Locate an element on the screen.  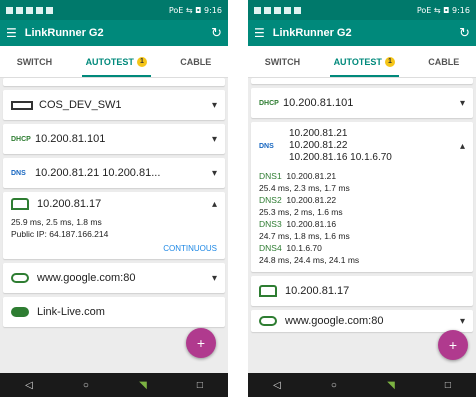
dns-entry-title: DNS4 10.1.6.70 is located at coordinates (362, 248).